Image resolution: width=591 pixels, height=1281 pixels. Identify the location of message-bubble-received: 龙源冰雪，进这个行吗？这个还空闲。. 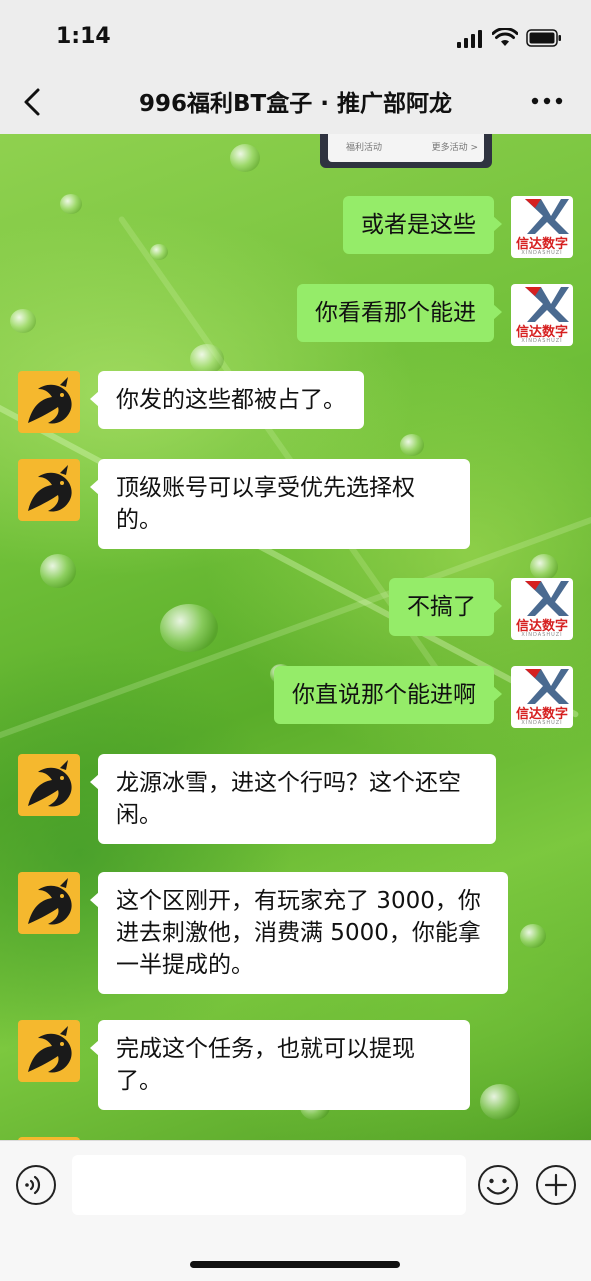
(293, 799).